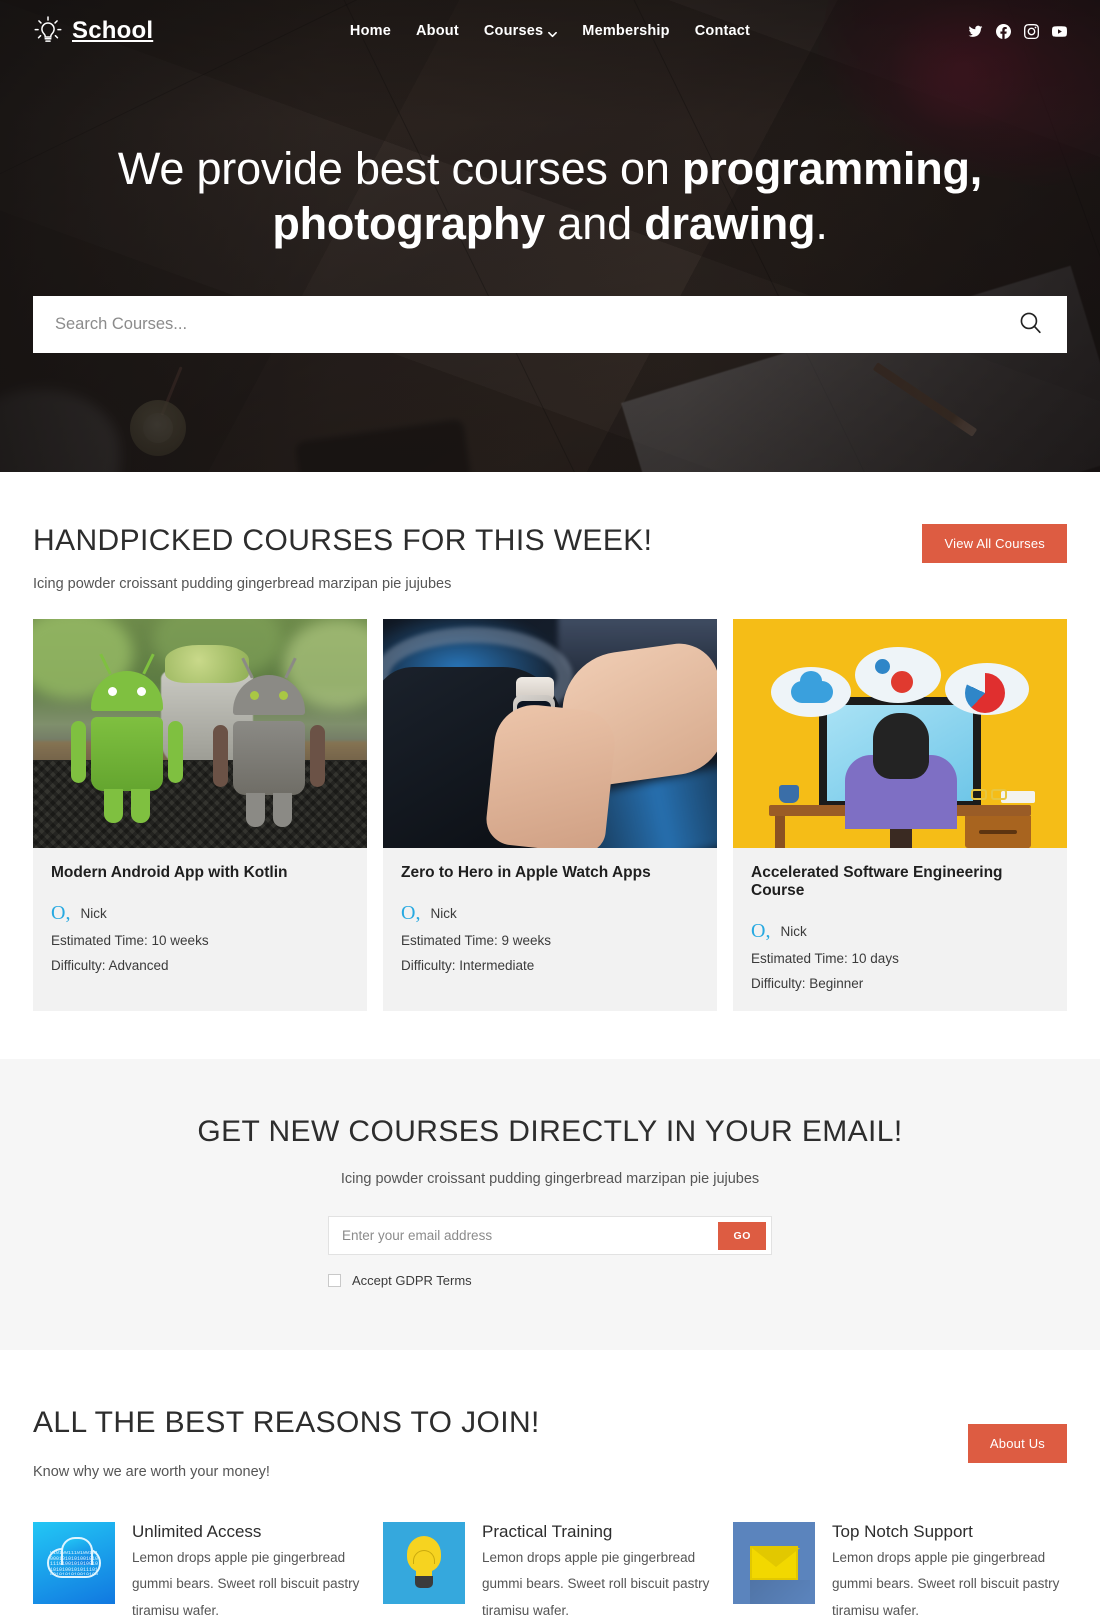  Describe the element at coordinates (1003, 31) in the screenshot. I see `facebook-icon` at that location.